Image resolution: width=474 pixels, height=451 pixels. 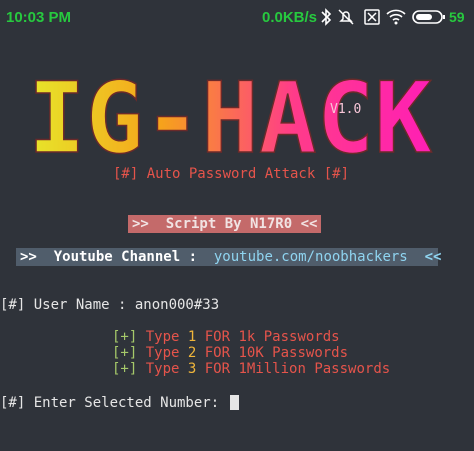 What do you see at coordinates (310, 257) in the screenshot?
I see `channel-url: youtube.com/noobhackers` at bounding box center [310, 257].